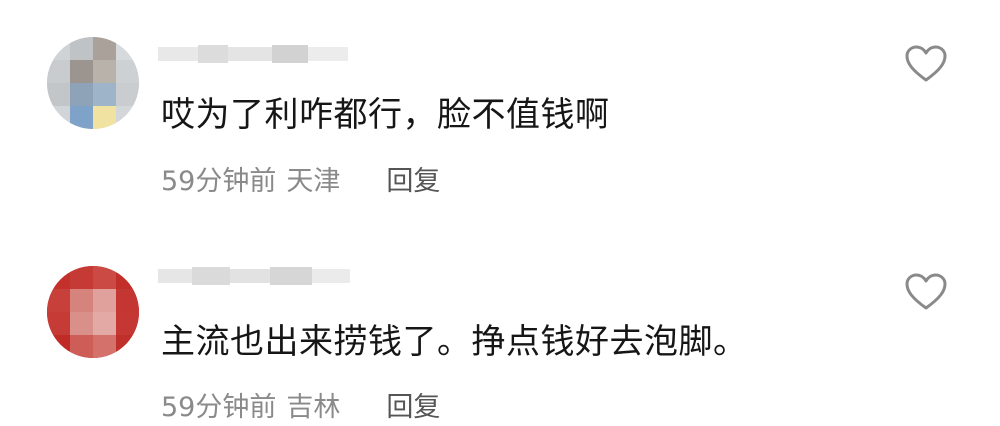 The width and height of the screenshot is (1000, 426). I want to click on comment-location: 吉林, so click(313, 407).